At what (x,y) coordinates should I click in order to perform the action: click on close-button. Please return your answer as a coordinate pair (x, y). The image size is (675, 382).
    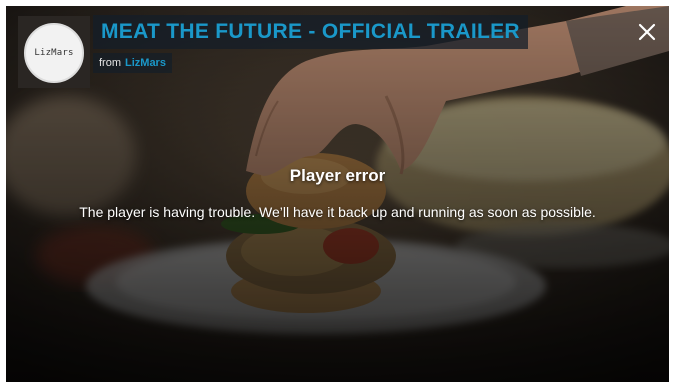
    Looking at the image, I should click on (647, 32).